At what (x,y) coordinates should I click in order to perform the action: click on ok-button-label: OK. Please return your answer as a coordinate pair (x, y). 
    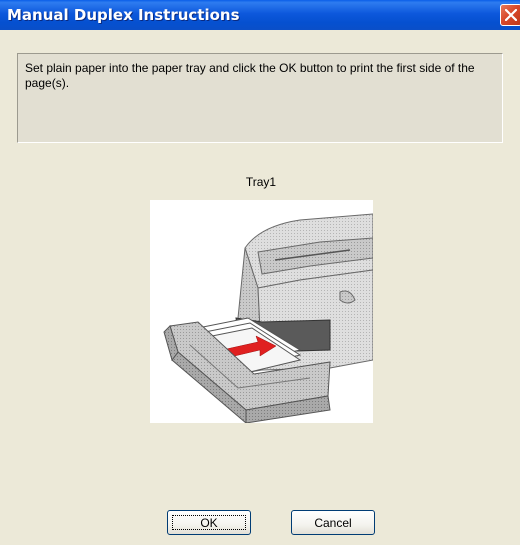
    Looking at the image, I should click on (209, 522).